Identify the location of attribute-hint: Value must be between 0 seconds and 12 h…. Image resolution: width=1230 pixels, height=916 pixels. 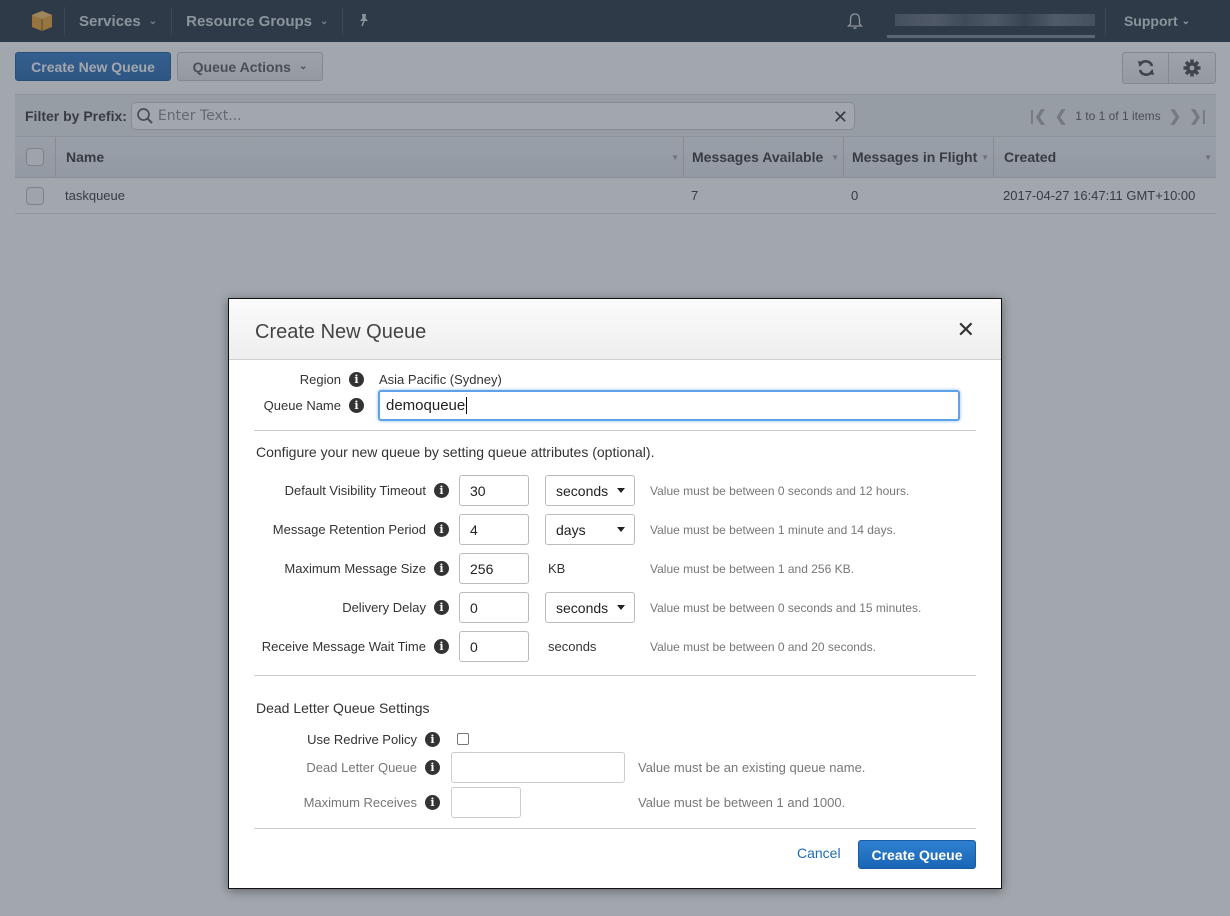
(780, 490).